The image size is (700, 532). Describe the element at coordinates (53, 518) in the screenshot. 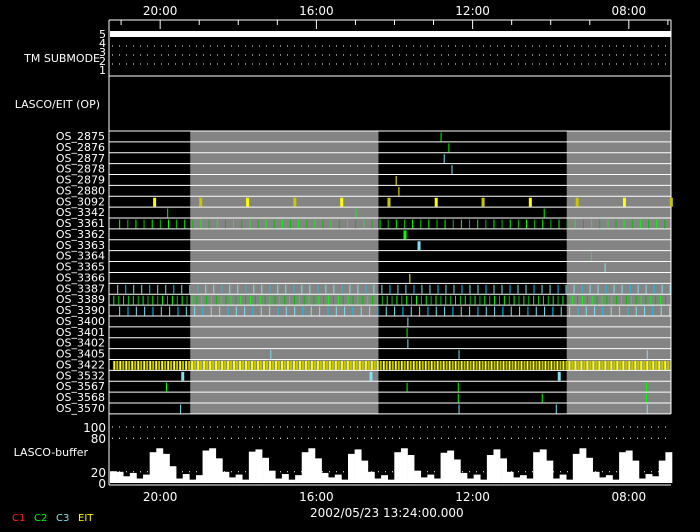

I see `legend: C1 C2 C3 EIT` at that location.